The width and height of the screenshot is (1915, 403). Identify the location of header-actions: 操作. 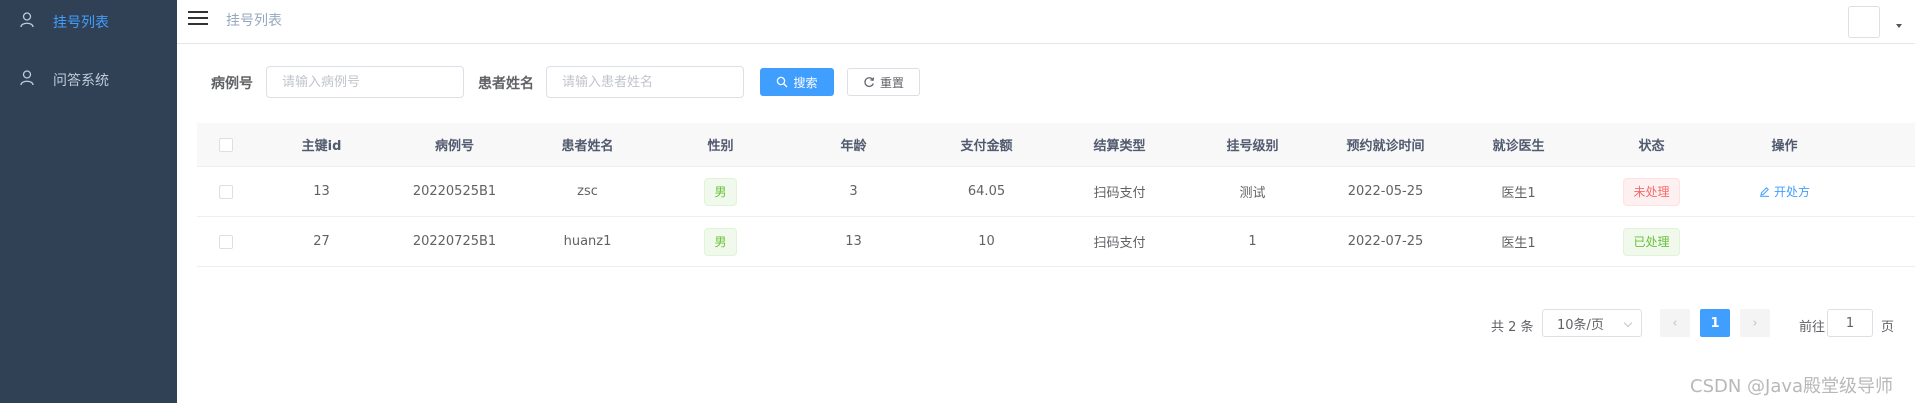
(1784, 146).